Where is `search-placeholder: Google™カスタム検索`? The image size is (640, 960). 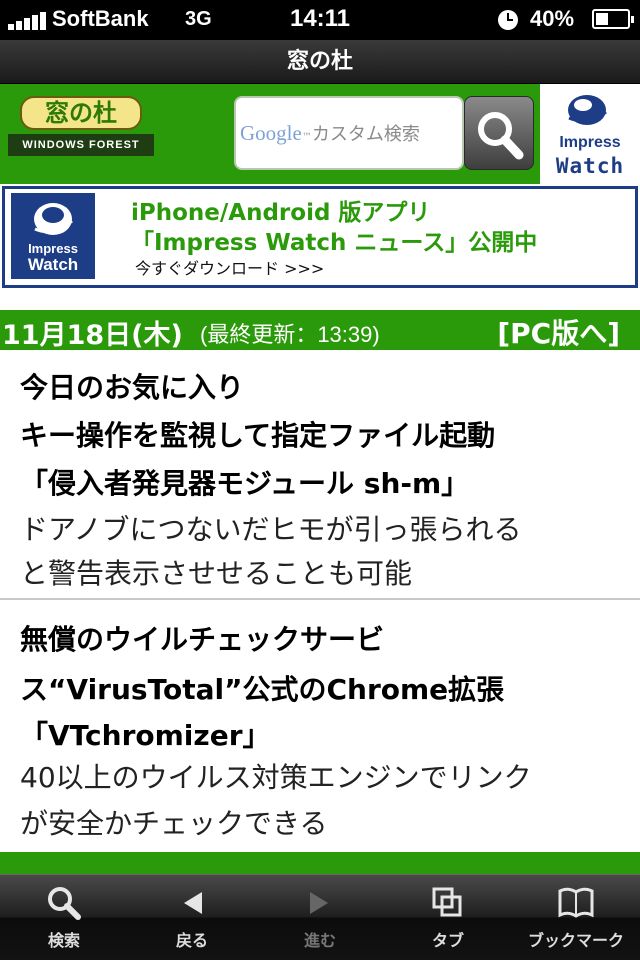
search-placeholder: Google™カスタム検索 is located at coordinates (330, 133).